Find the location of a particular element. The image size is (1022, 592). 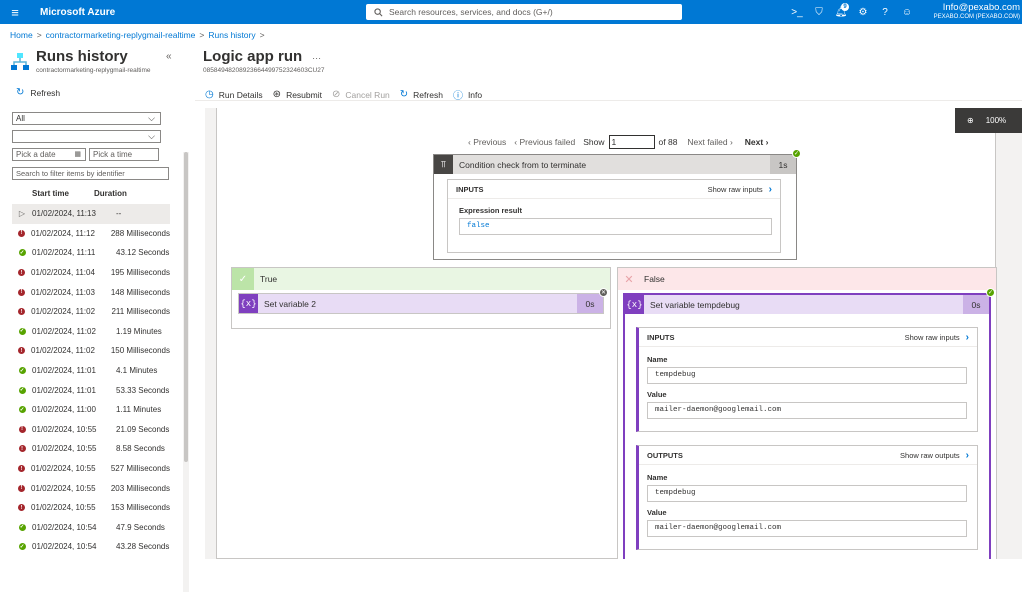

help-icon: ? is located at coordinates (885, 12).